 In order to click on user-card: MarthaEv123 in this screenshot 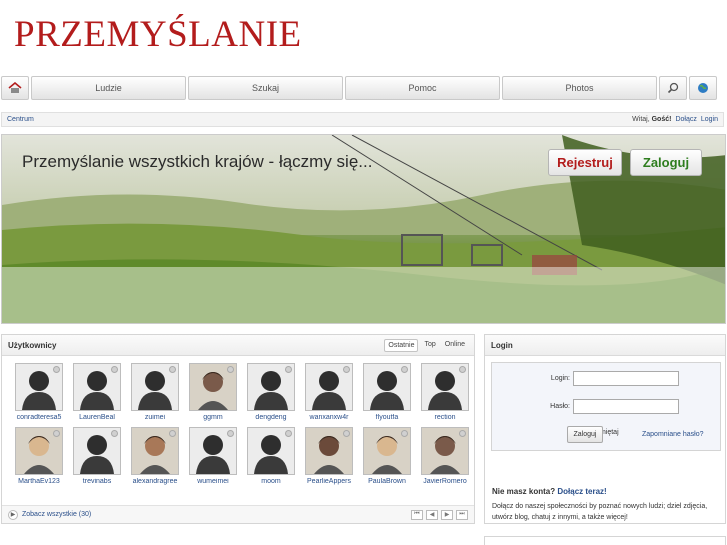, I will do `click(39, 456)`.